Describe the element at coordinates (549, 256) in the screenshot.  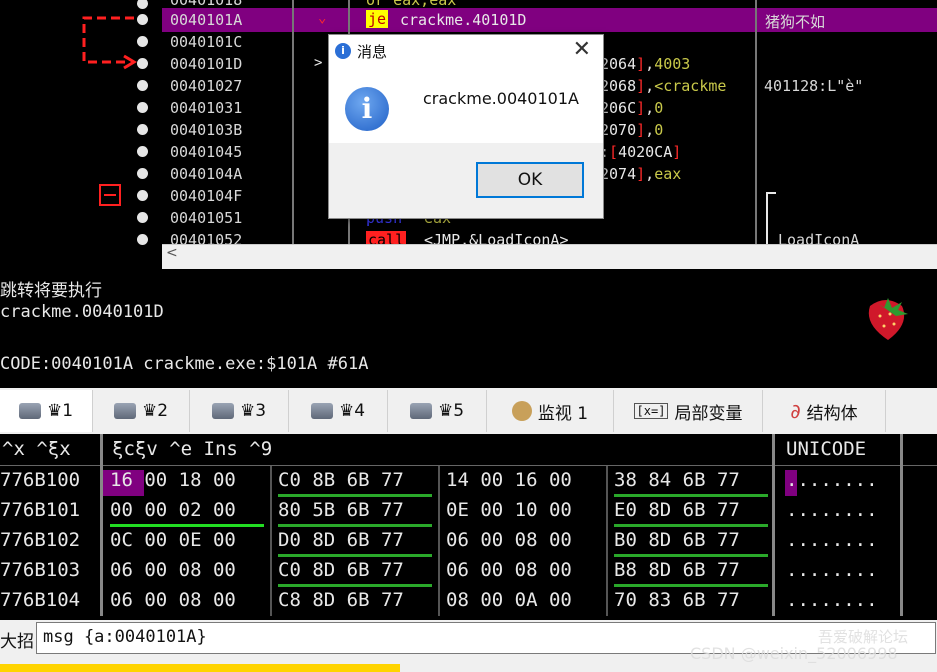
I see `horizontal-scrollbar` at that location.